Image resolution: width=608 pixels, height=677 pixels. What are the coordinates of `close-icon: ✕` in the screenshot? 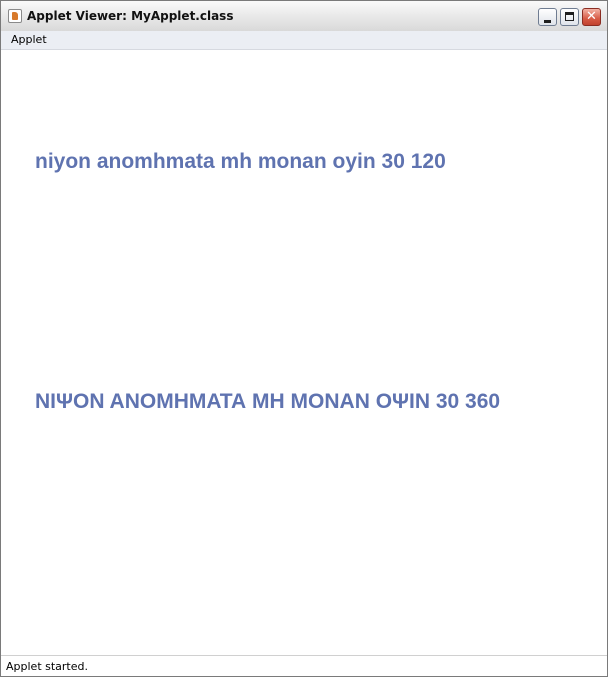 It's located at (591, 16).